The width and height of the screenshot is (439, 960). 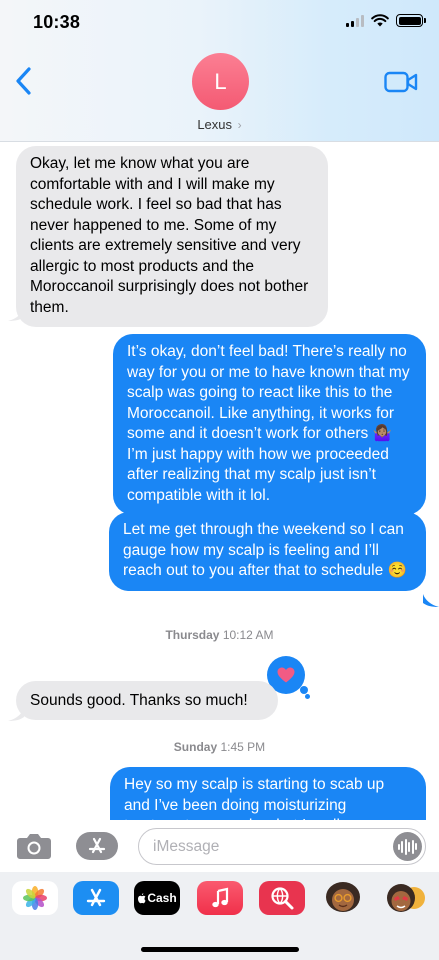 I want to click on globe-search-icon, so click(x=282, y=898).